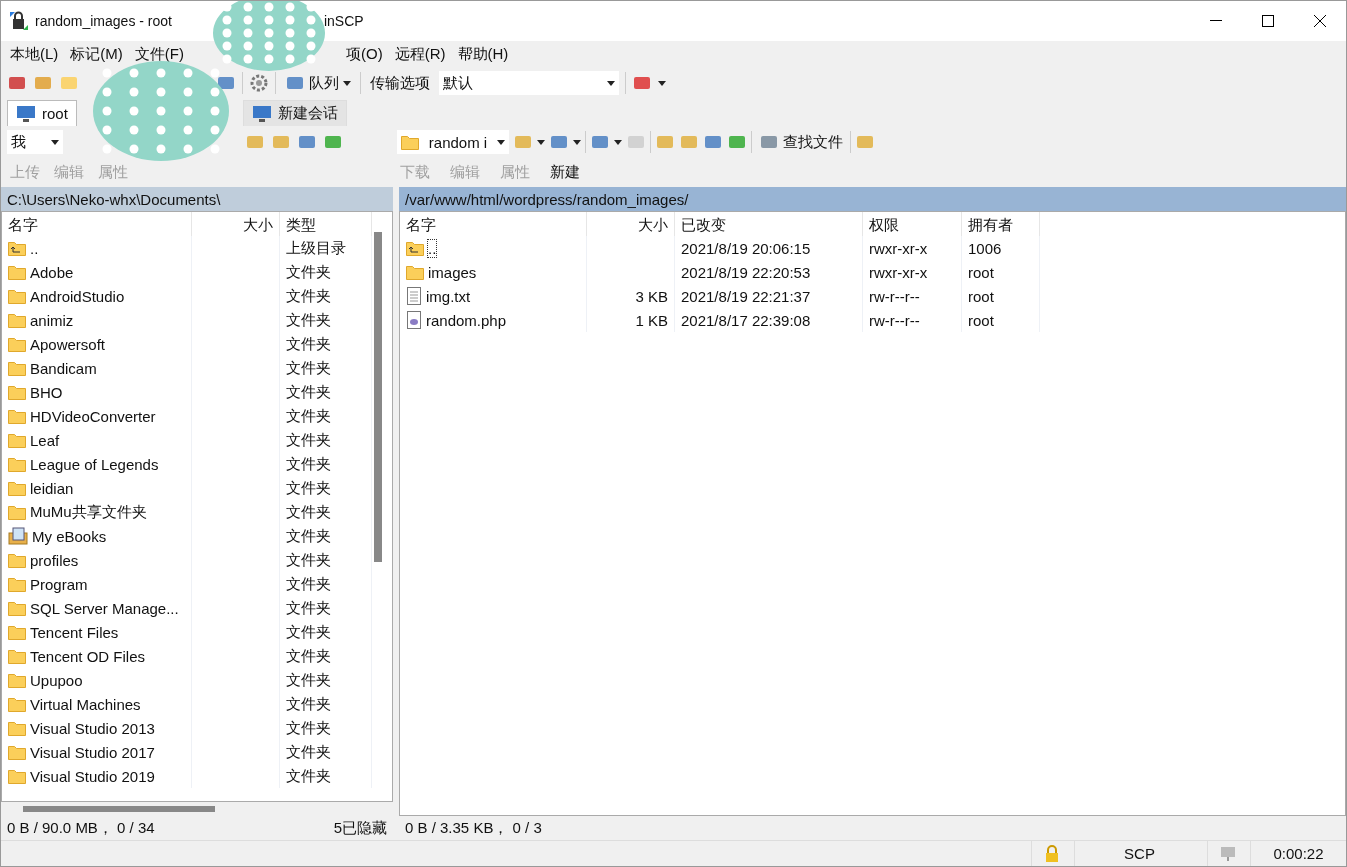 This screenshot has height=867, width=1347. What do you see at coordinates (453, 142) in the screenshot?
I see `remote-folder-dropdown: random i` at bounding box center [453, 142].